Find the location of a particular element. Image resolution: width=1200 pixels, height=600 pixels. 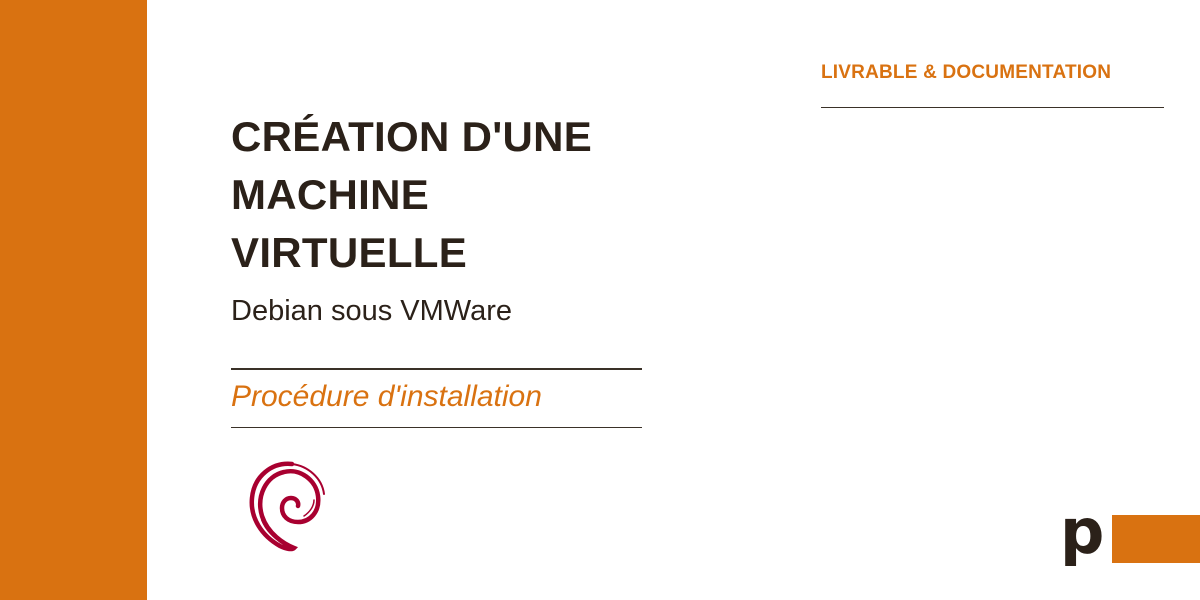

document-category-label: LIVRABLE & DOCUMENTATION is located at coordinates (966, 72).